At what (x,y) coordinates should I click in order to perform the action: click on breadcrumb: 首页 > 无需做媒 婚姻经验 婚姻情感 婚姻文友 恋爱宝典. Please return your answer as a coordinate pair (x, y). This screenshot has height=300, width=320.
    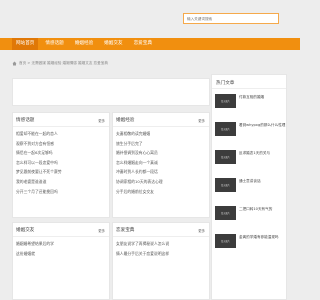
    Looking at the image, I should click on (112, 63).